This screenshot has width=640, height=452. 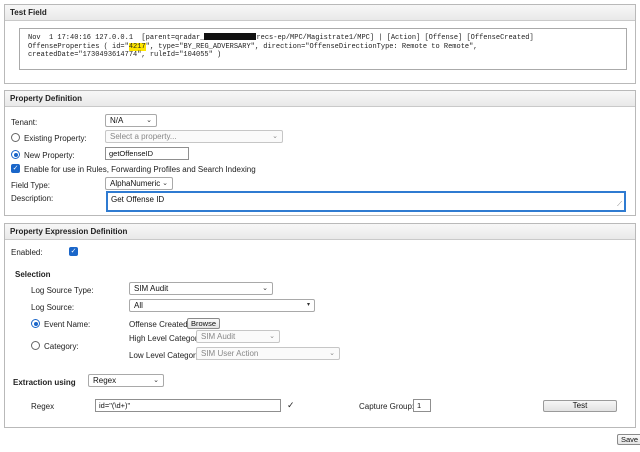 What do you see at coordinates (15, 154) in the screenshot?
I see `new-property-radio` at bounding box center [15, 154].